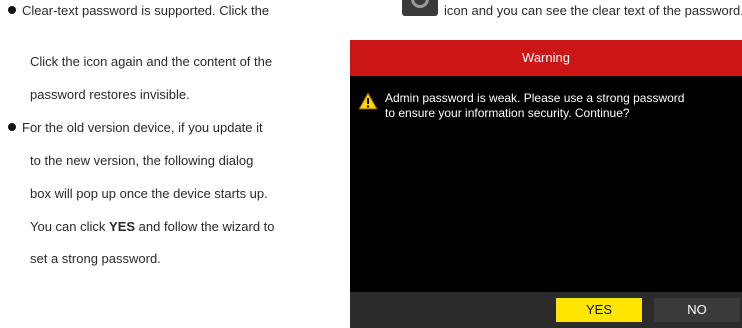  Describe the element at coordinates (142, 160) in the screenshot. I see `bullet2-line2: to the new version, the following dialog` at that location.